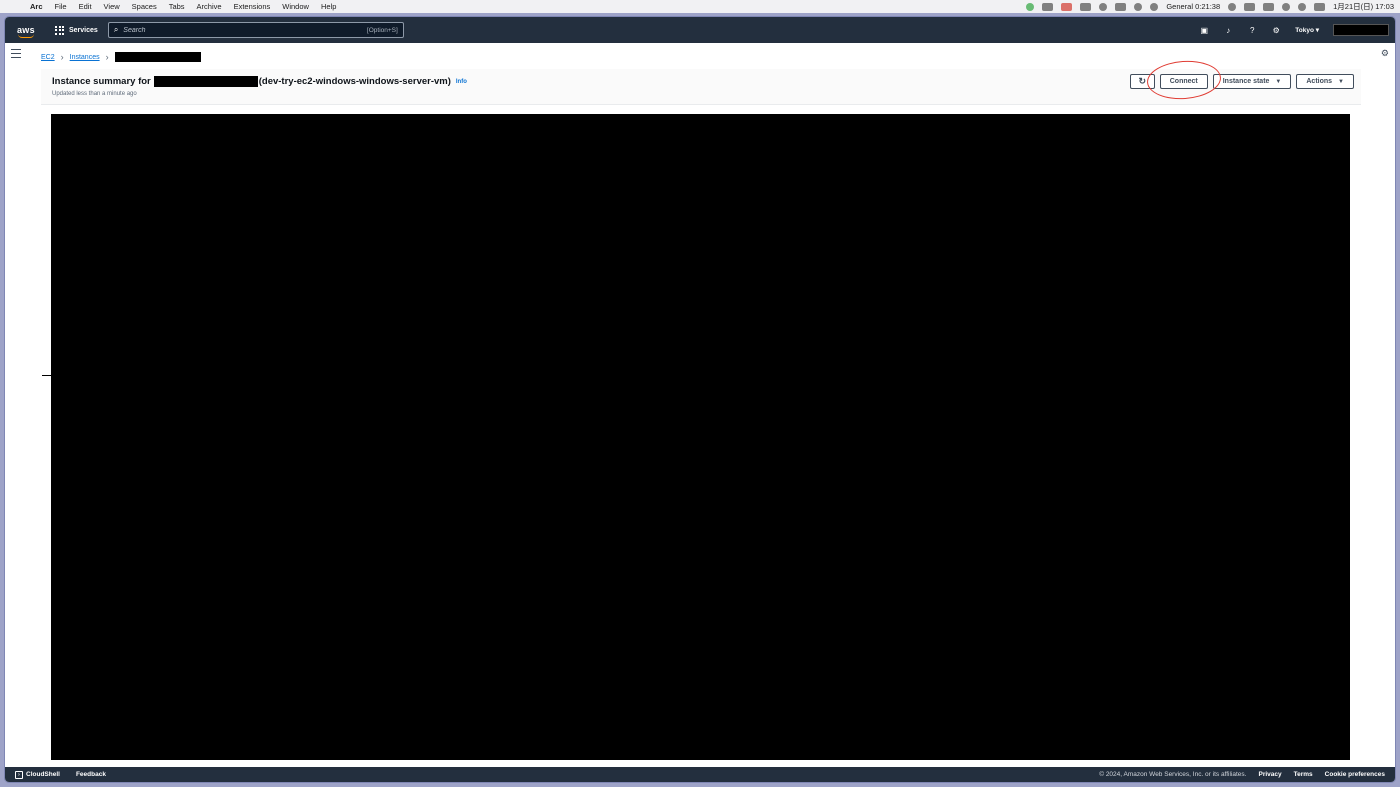 The height and width of the screenshot is (787, 1400). What do you see at coordinates (209, 6) in the screenshot?
I see `menu-archive: Archive` at bounding box center [209, 6].